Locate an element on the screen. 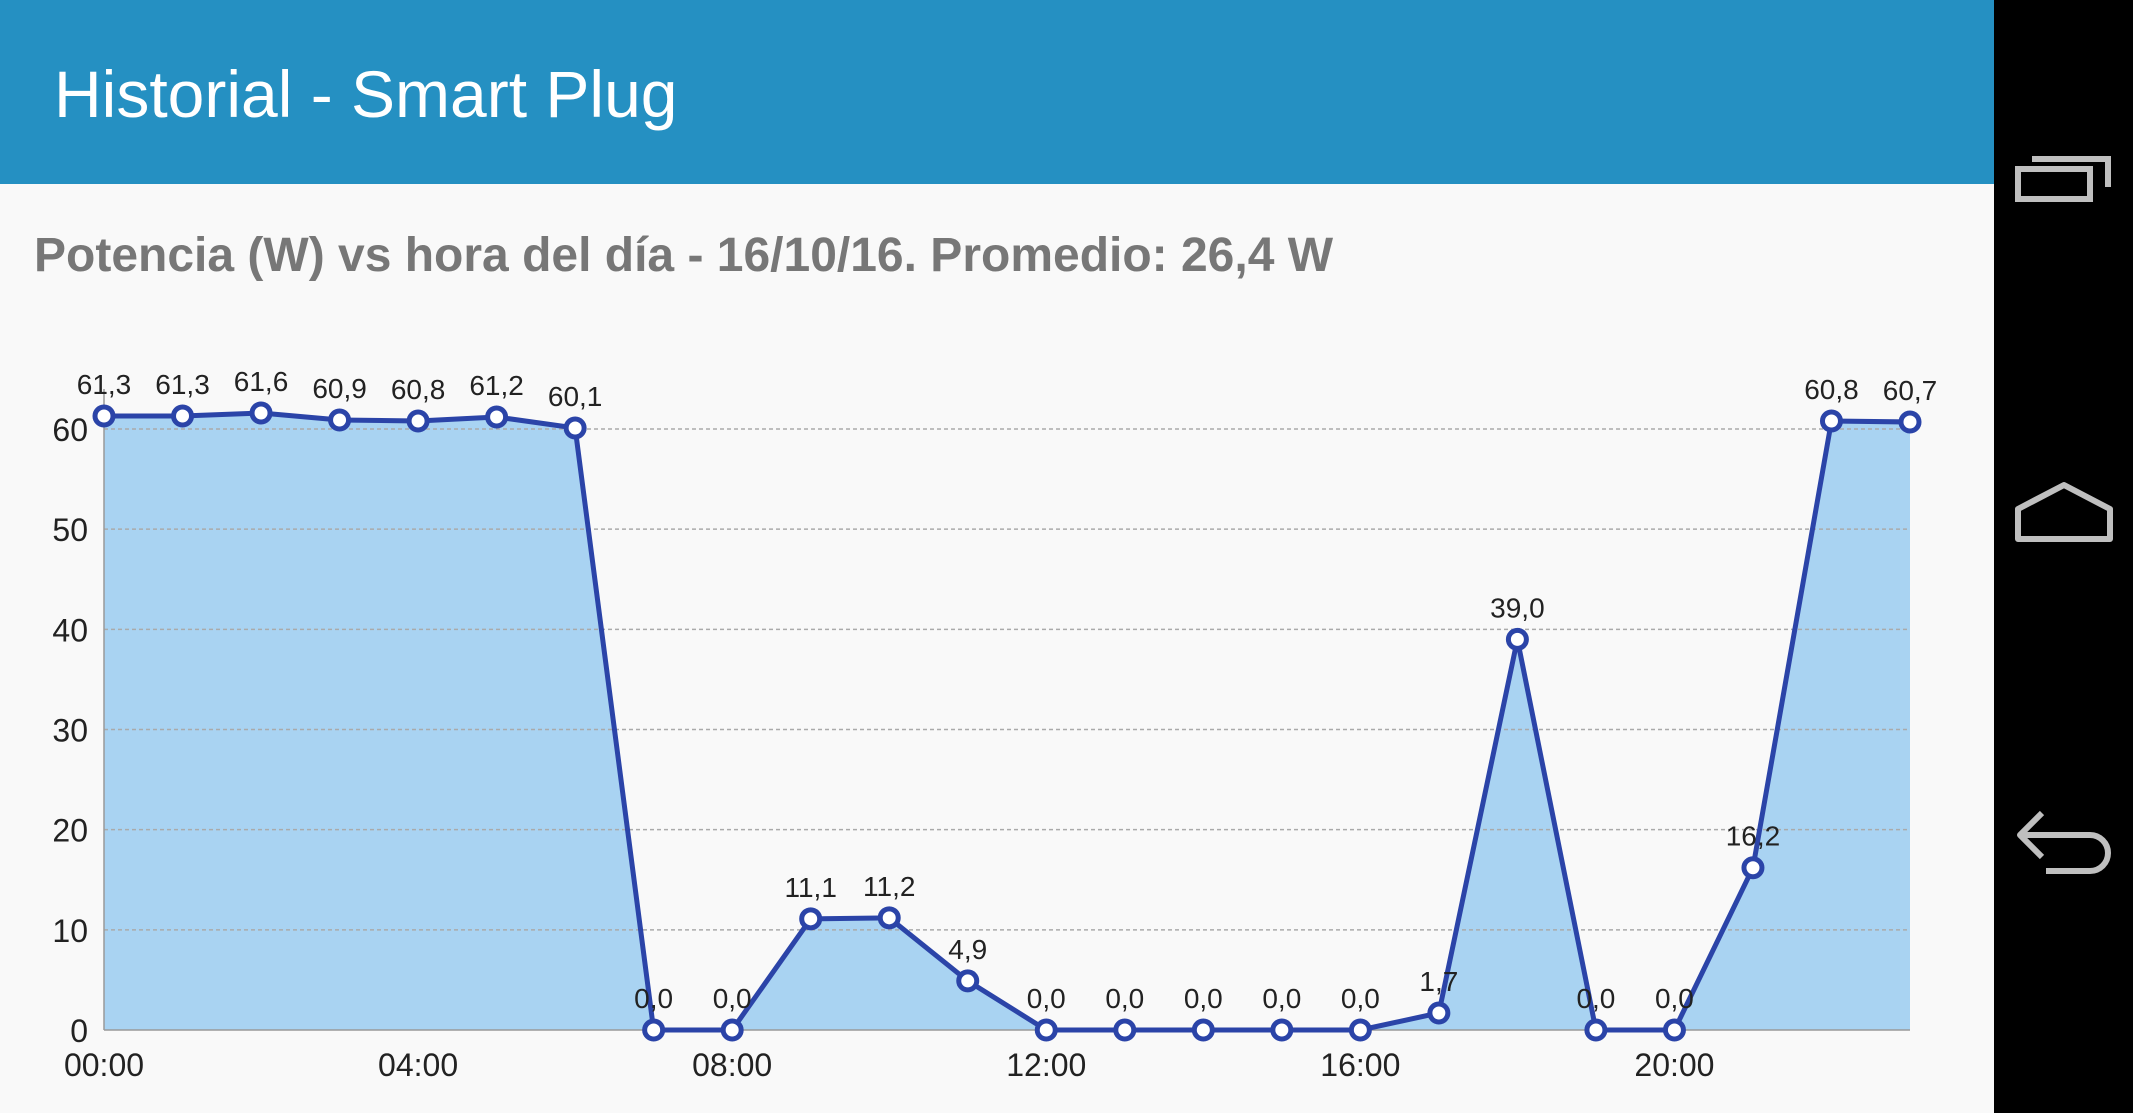  data-label-21: 16,2 is located at coordinates (1753, 836).